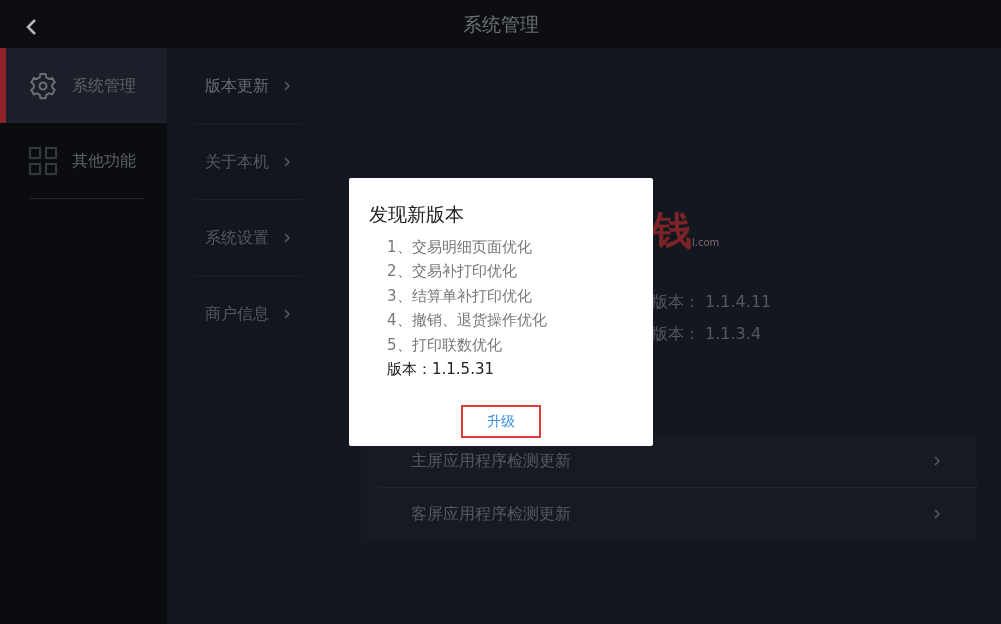 The height and width of the screenshot is (624, 1001). Describe the element at coordinates (669, 461) in the screenshot. I see `update-row: 主屏应用程序检测更新` at that location.